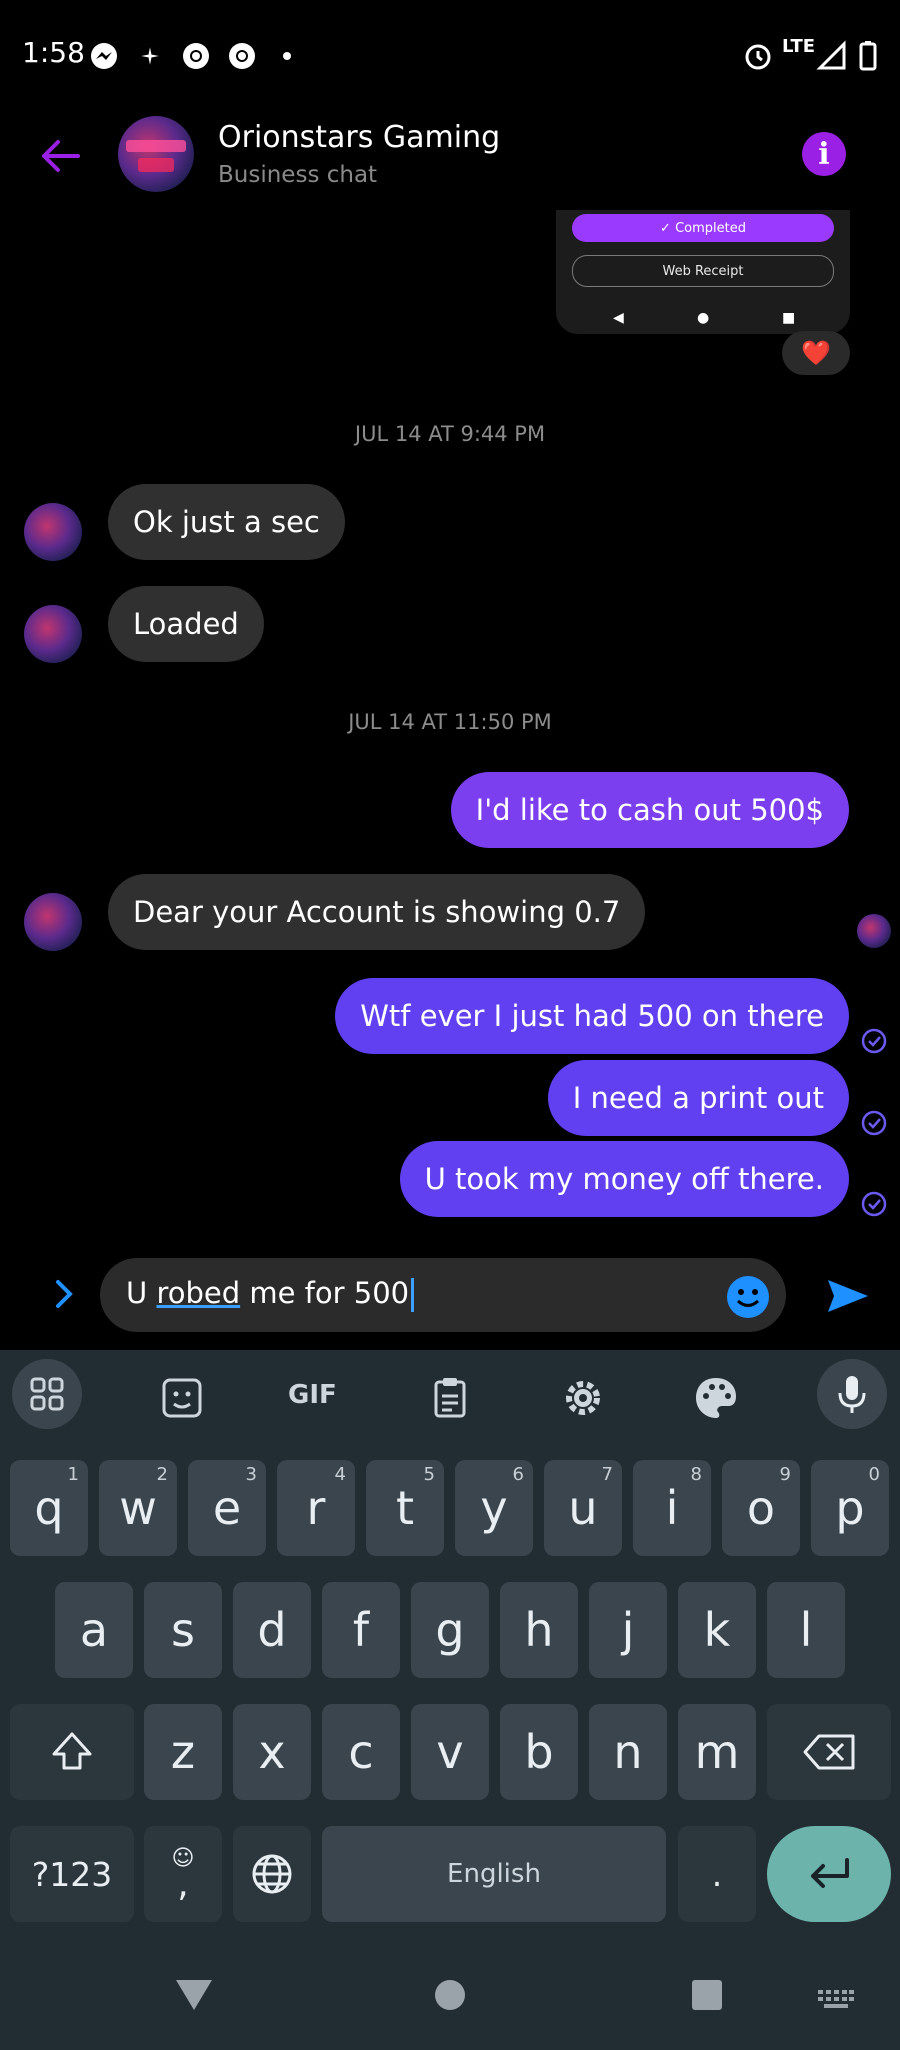 The height and width of the screenshot is (2050, 900). I want to click on heart-reaction: ❤️, so click(816, 353).